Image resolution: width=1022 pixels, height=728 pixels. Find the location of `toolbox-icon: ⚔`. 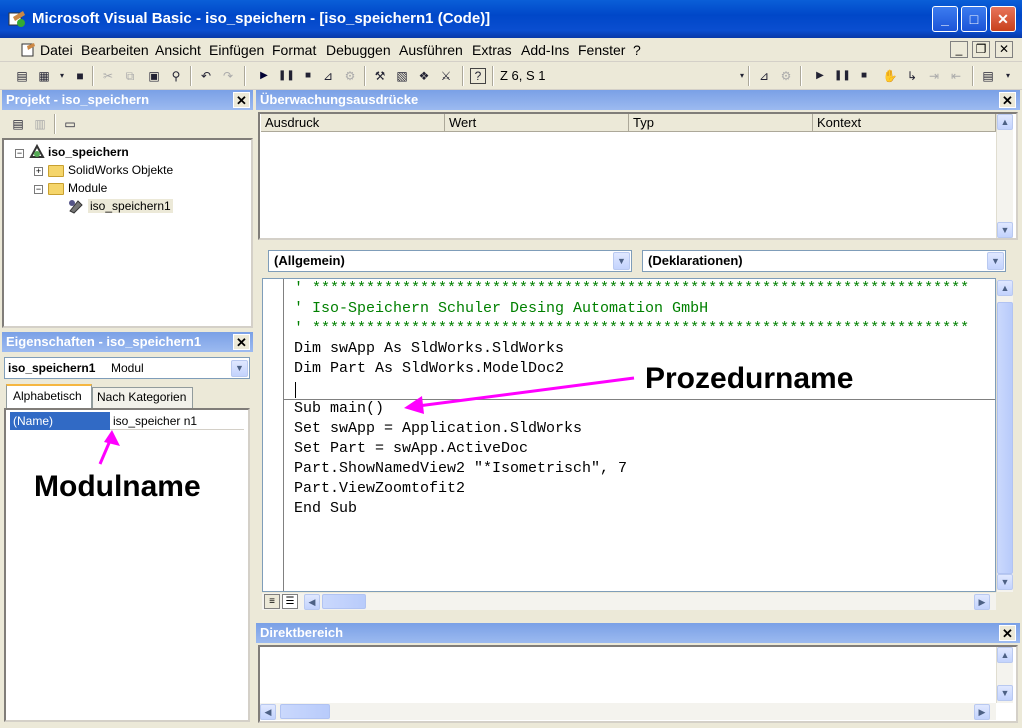

toolbox-icon: ⚔ is located at coordinates (446, 76).